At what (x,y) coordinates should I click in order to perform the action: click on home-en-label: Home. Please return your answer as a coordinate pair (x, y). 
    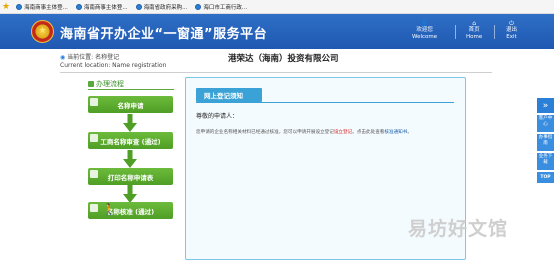
    Looking at the image, I should click on (474, 37).